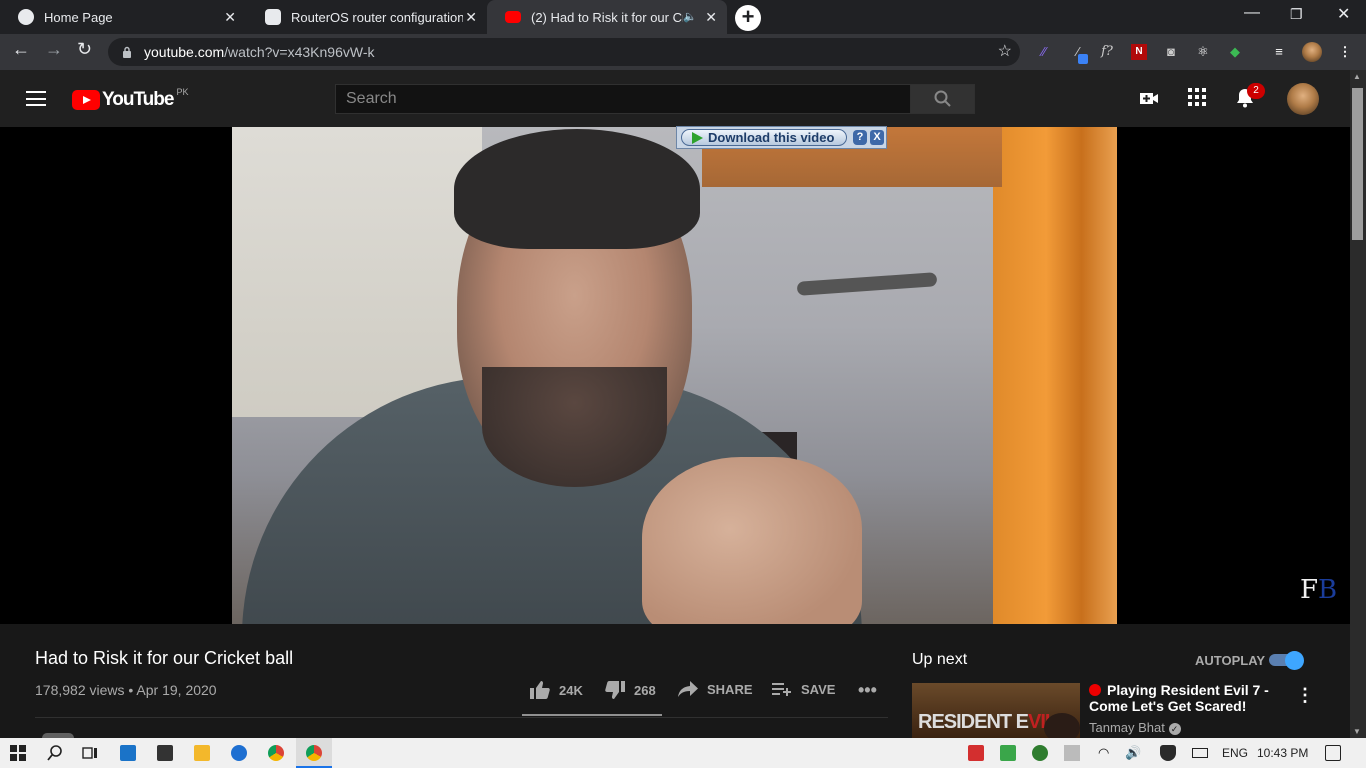  I want to click on volume-icon: 🔊, so click(1133, 753).